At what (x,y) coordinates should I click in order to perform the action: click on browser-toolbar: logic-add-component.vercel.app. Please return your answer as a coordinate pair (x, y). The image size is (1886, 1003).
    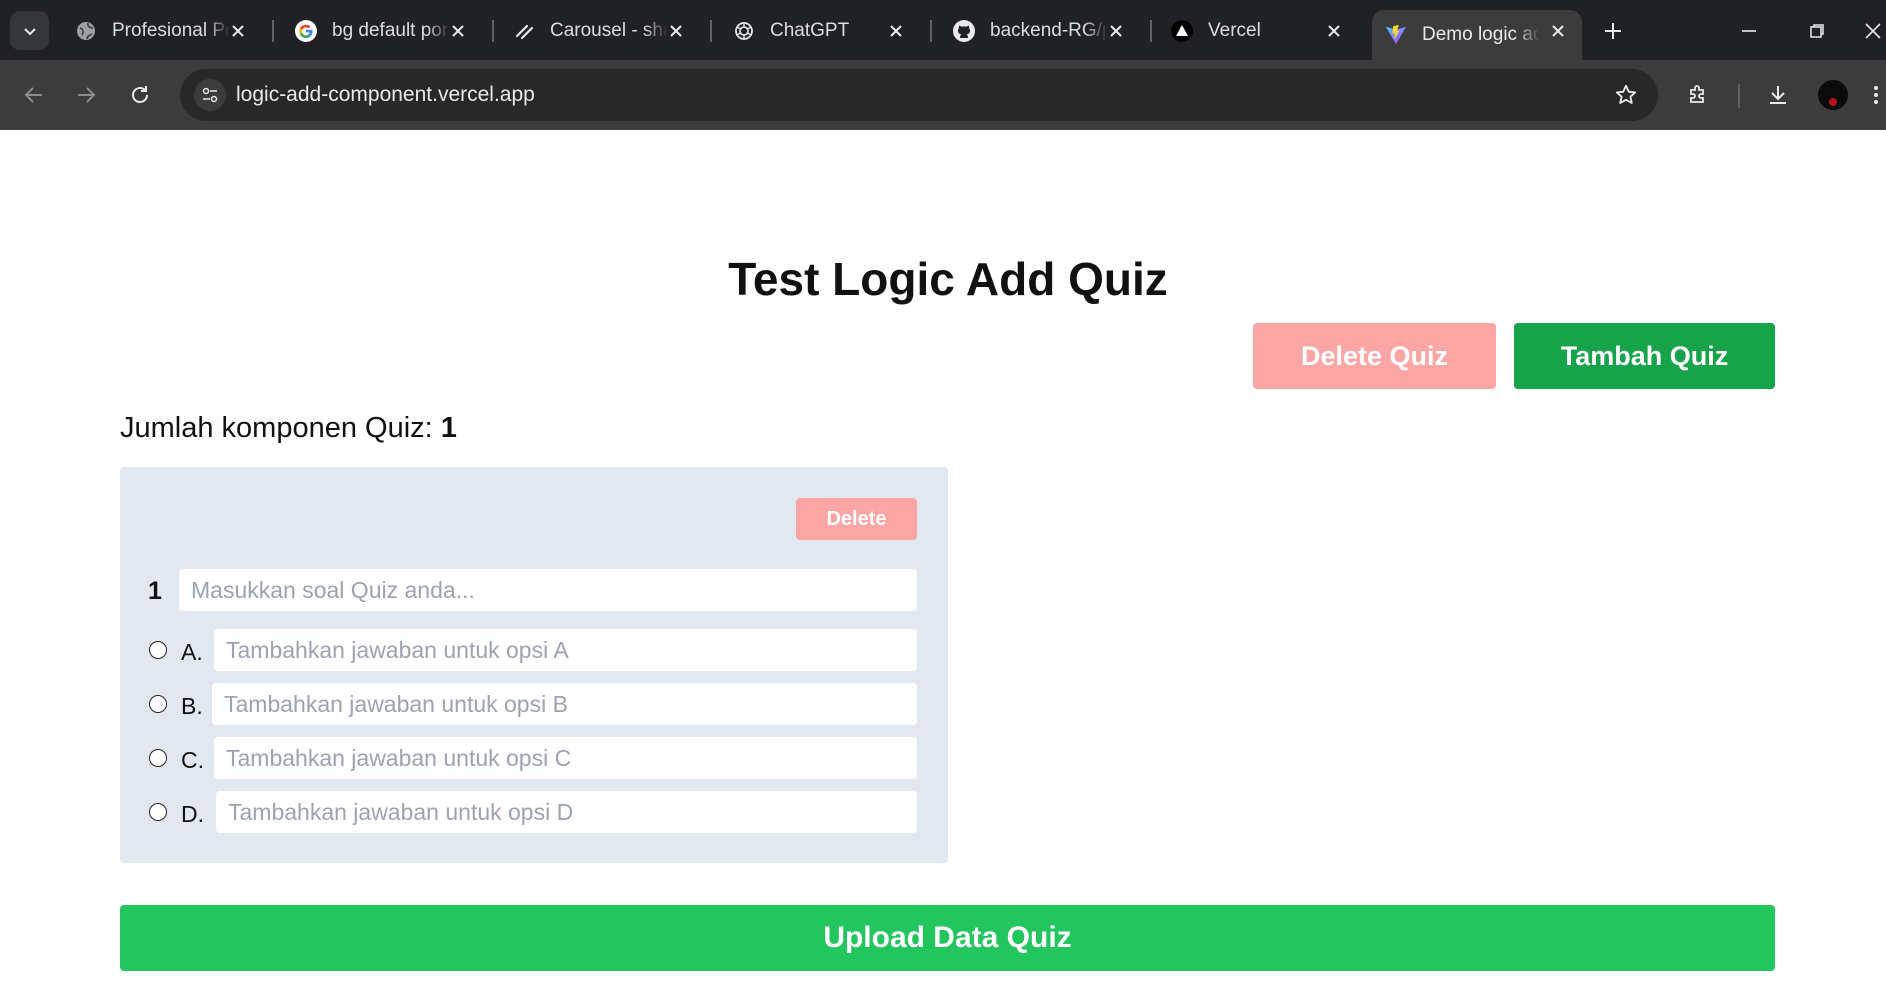
    Looking at the image, I should click on (943, 95).